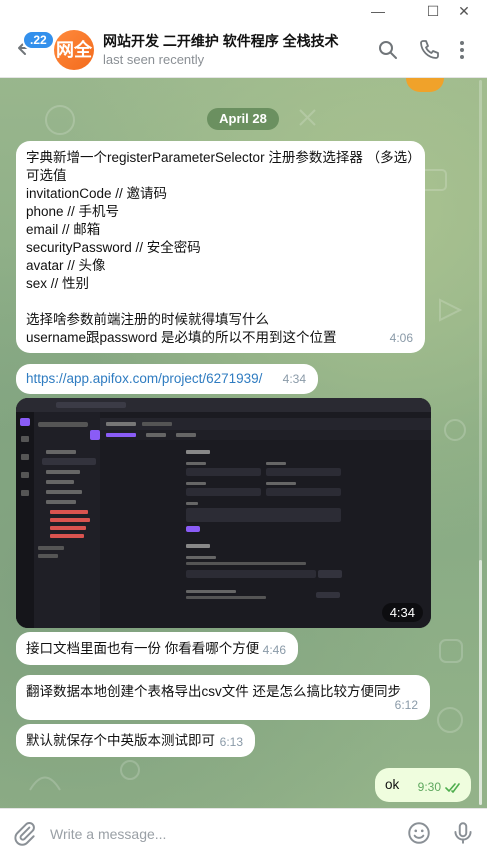 Image resolution: width=487 pixels, height=855 pixels. I want to click on double-check-icon, so click(452, 788).